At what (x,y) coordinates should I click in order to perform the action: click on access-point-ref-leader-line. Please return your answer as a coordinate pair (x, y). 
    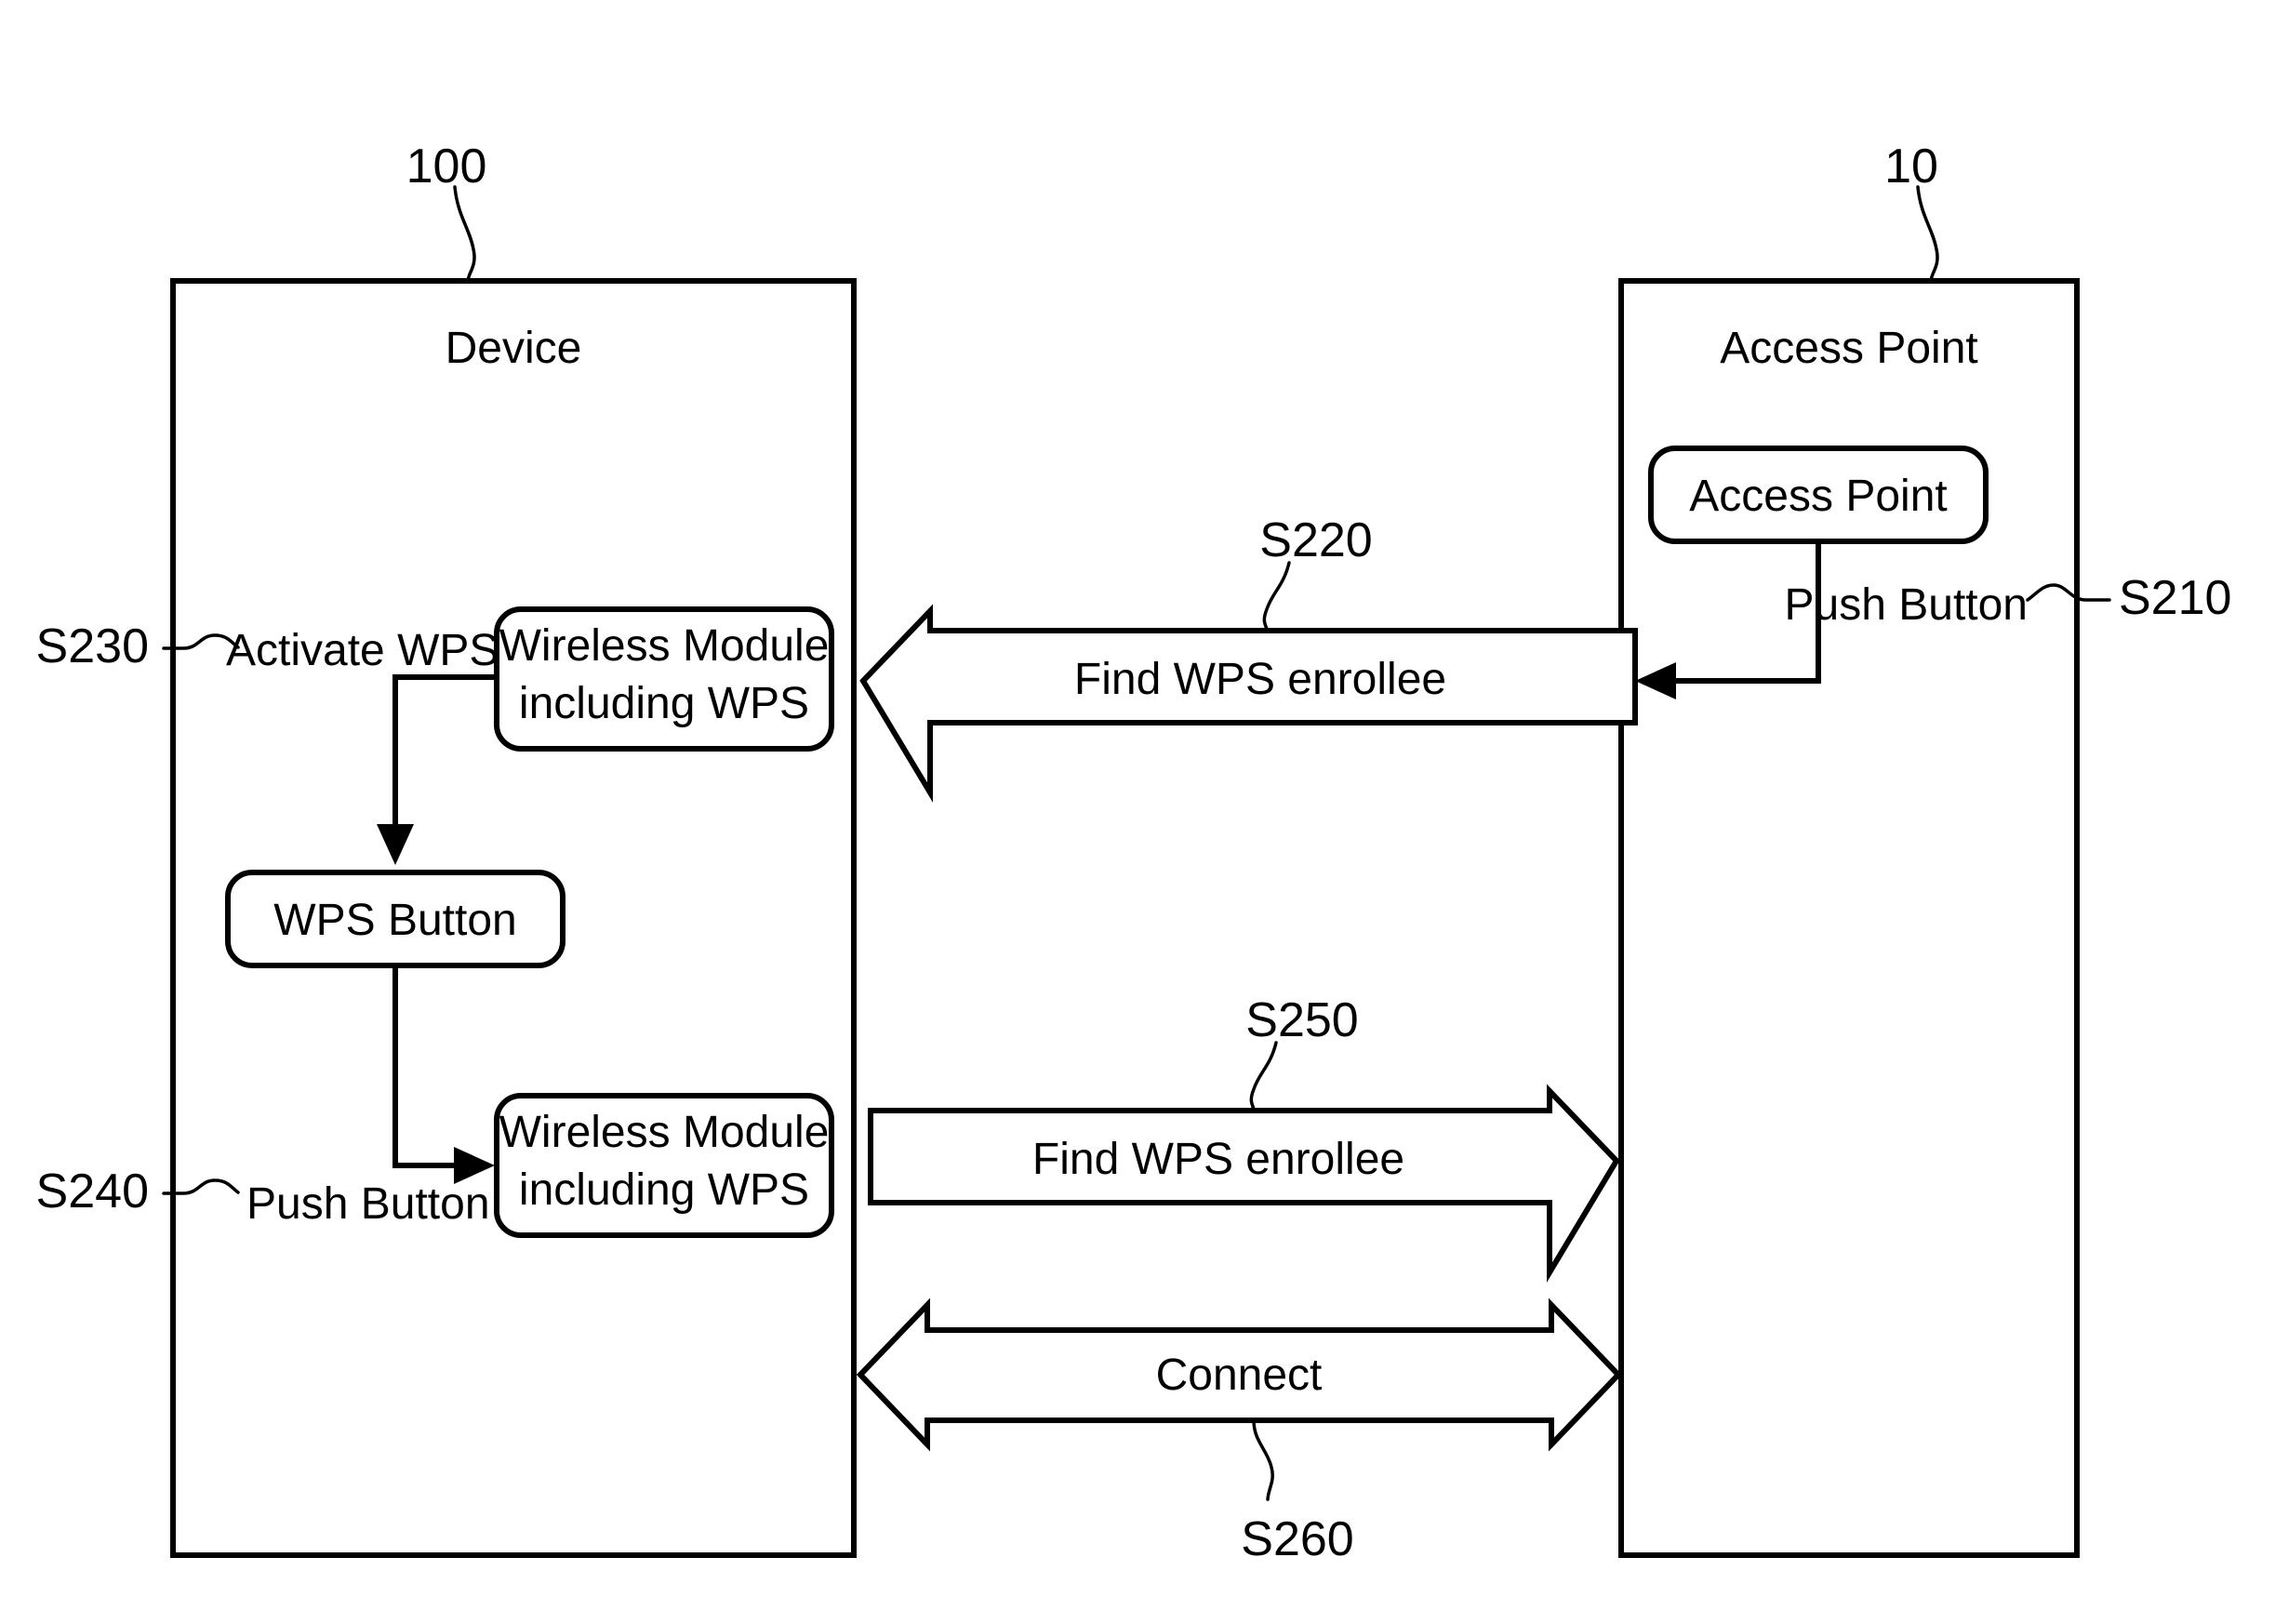
    Looking at the image, I should click on (1927, 234).